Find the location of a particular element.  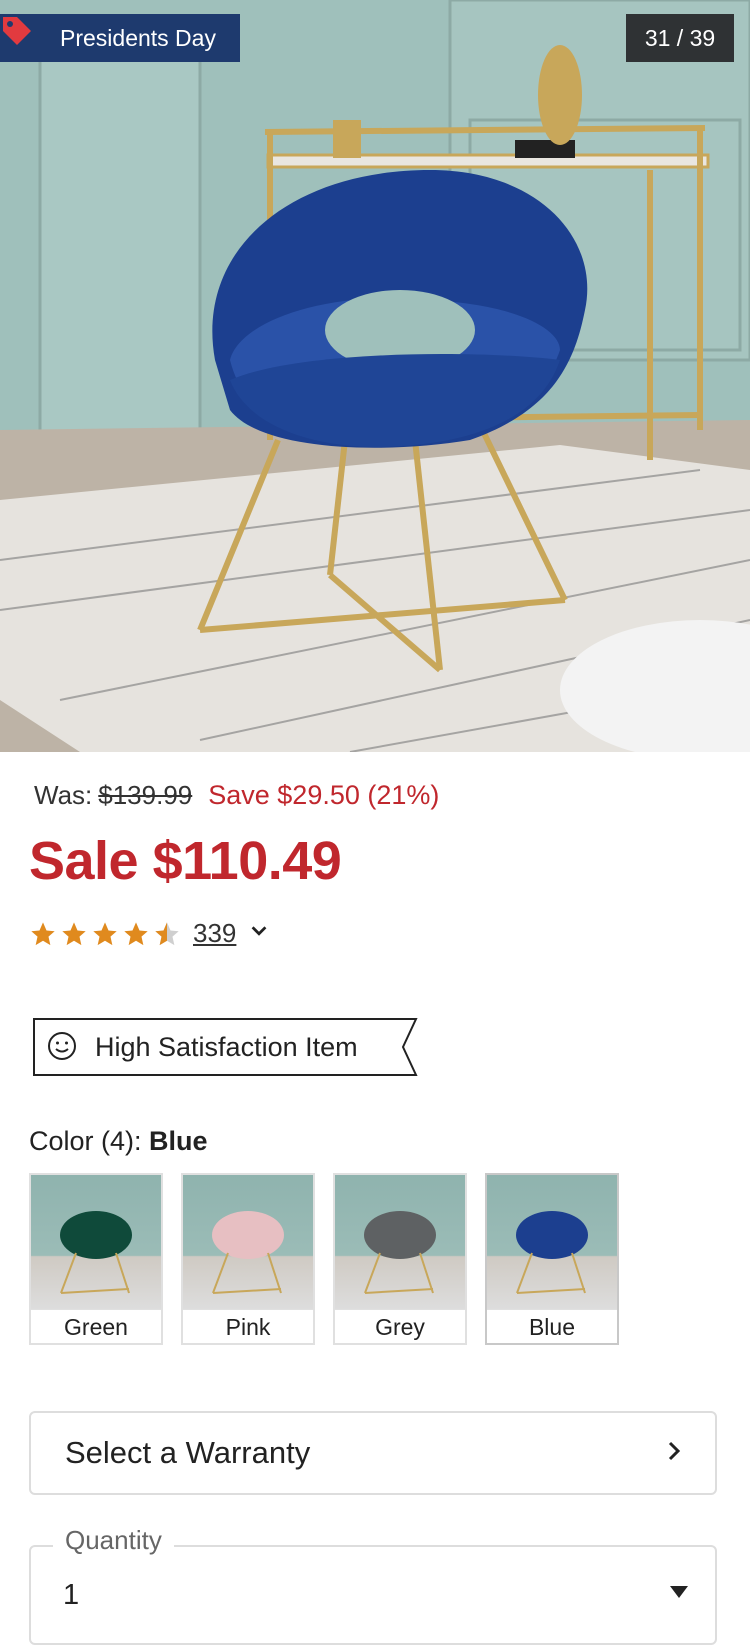

was-label: Was: is located at coordinates (63, 795).